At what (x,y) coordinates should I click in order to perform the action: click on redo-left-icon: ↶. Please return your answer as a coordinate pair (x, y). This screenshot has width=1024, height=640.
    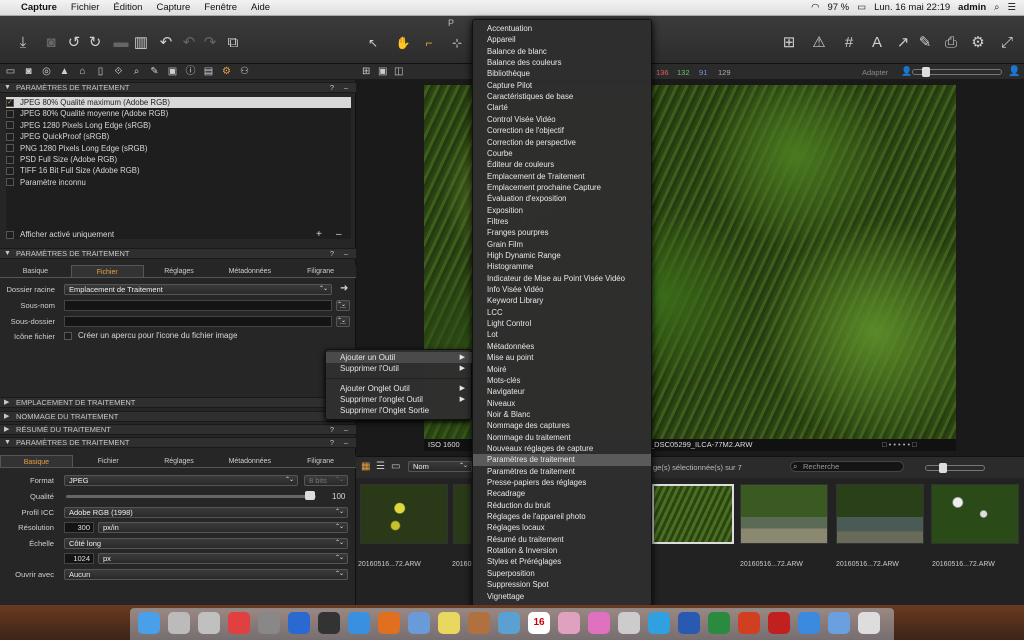
    Looking at the image, I should click on (189, 43).